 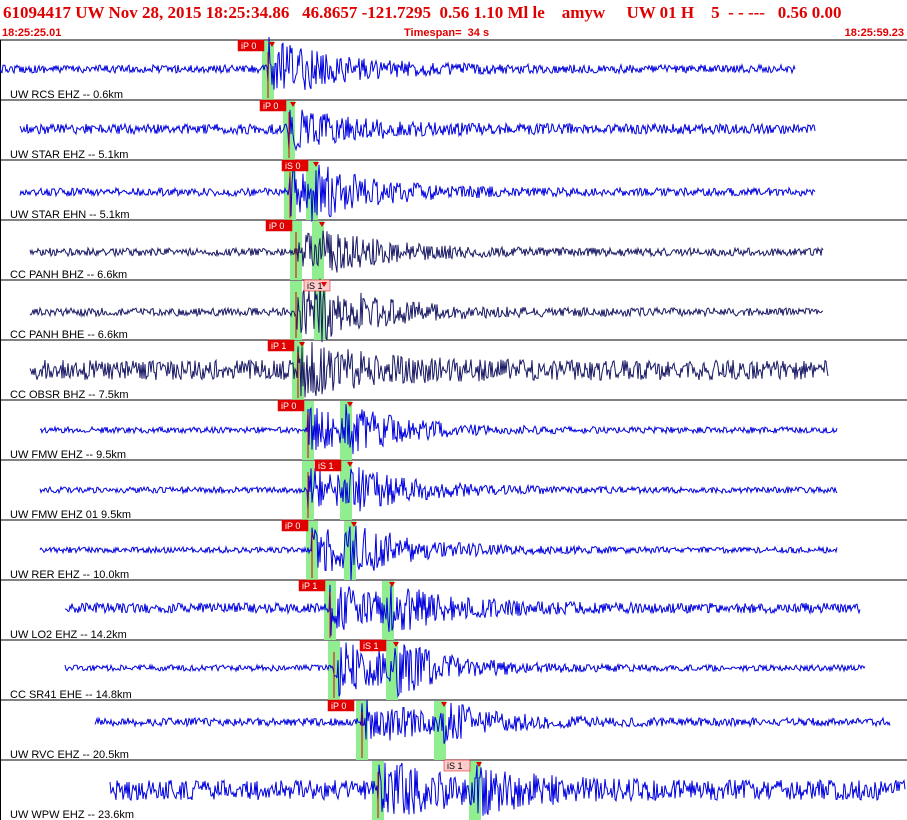 I want to click on channel-label: CC SR41 EHE -- 14.8km, so click(x=71, y=695).